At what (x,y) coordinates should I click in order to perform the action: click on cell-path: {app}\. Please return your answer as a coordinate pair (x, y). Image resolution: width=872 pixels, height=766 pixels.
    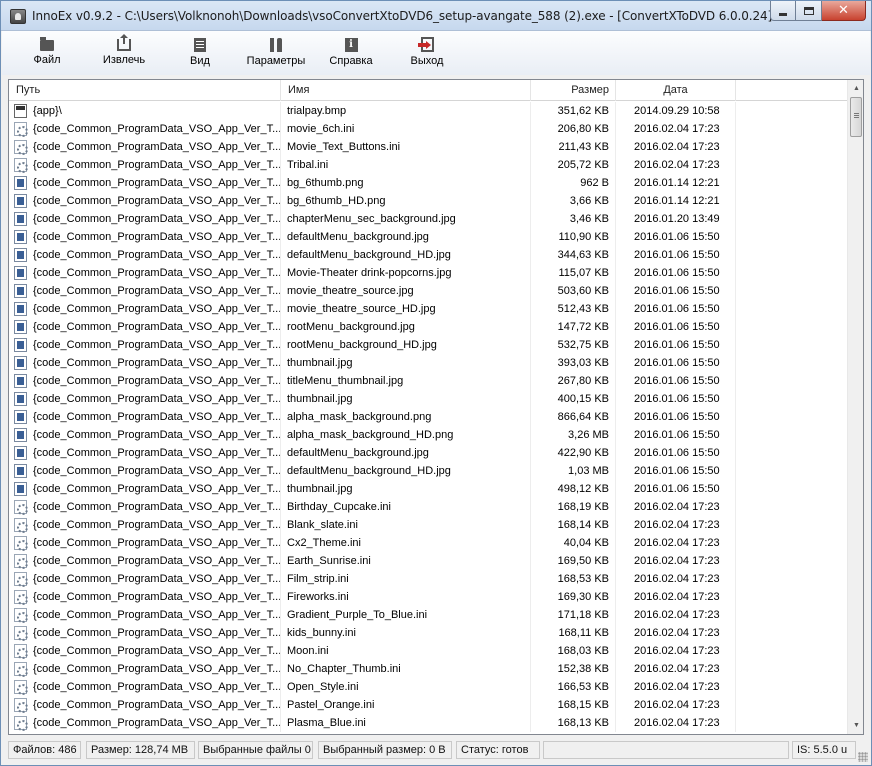
    Looking at the image, I should click on (145, 111).